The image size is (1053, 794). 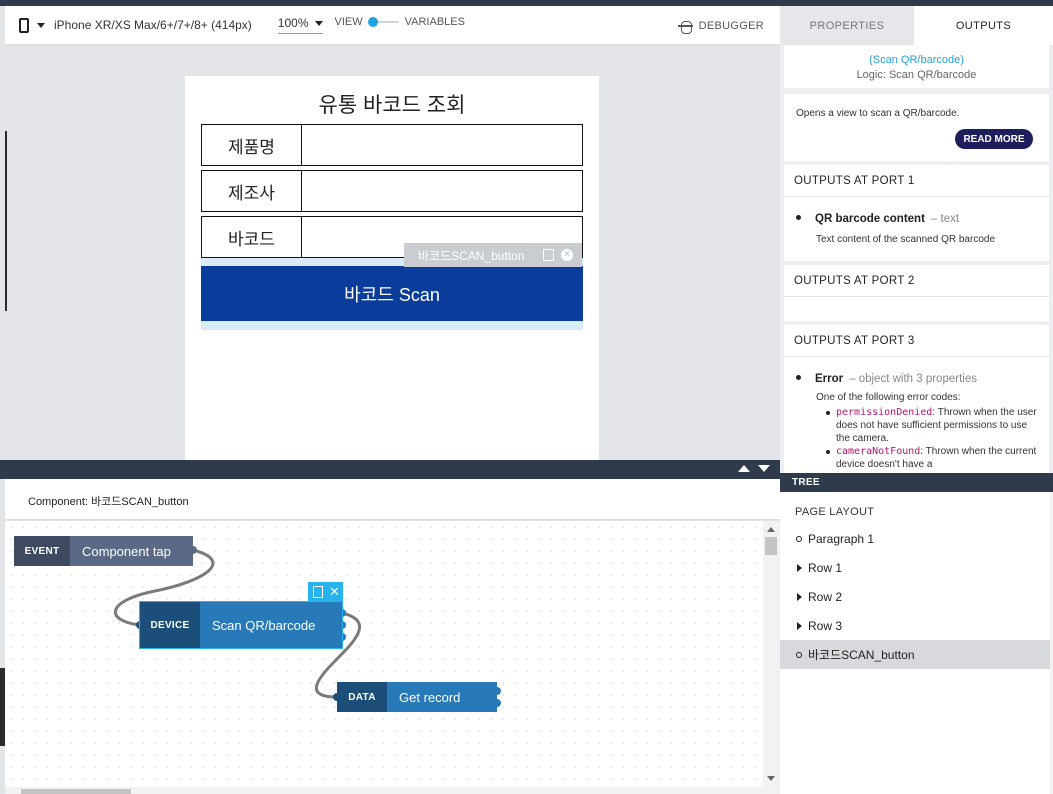 I want to click on node-tag: EVENT, so click(x=42, y=551).